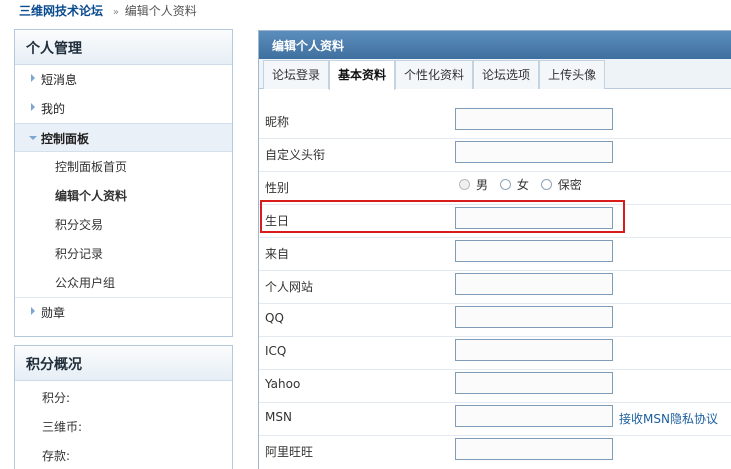 The height and width of the screenshot is (469, 731). I want to click on msn-label: MSN, so click(278, 417).